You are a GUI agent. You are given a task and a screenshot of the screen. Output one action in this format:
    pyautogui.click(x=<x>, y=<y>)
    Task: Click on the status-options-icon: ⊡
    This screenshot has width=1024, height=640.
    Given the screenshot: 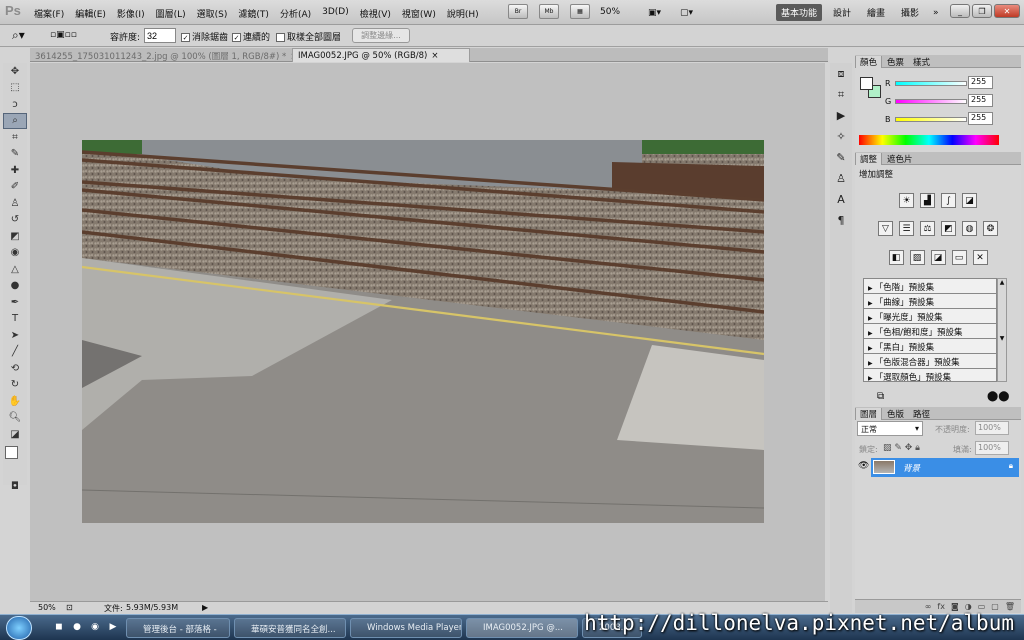 What is the action you would take?
    pyautogui.click(x=69, y=607)
    